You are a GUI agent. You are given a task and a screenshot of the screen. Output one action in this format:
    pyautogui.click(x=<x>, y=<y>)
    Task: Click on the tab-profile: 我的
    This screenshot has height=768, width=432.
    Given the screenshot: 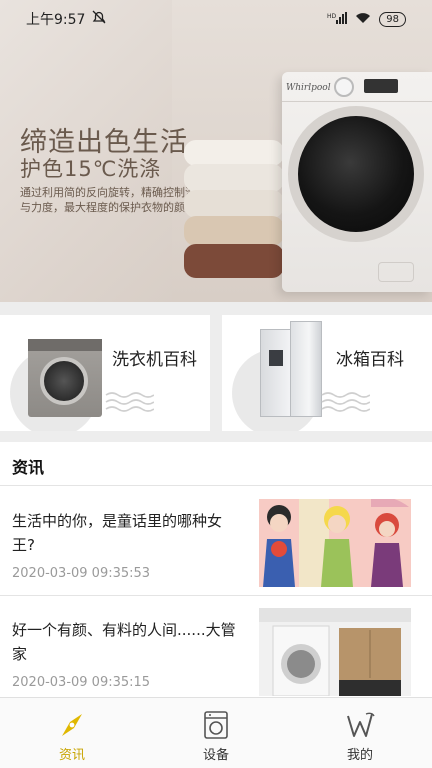 What is the action you would take?
    pyautogui.click(x=360, y=733)
    